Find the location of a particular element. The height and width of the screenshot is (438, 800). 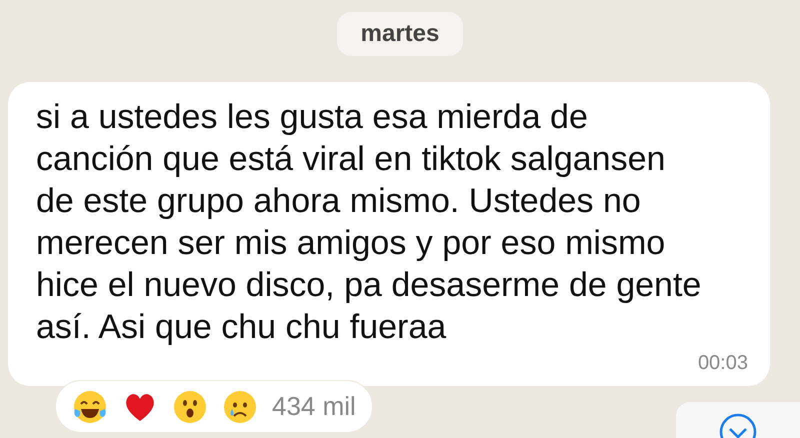

laughing-emoji-icon is located at coordinates (90, 406).